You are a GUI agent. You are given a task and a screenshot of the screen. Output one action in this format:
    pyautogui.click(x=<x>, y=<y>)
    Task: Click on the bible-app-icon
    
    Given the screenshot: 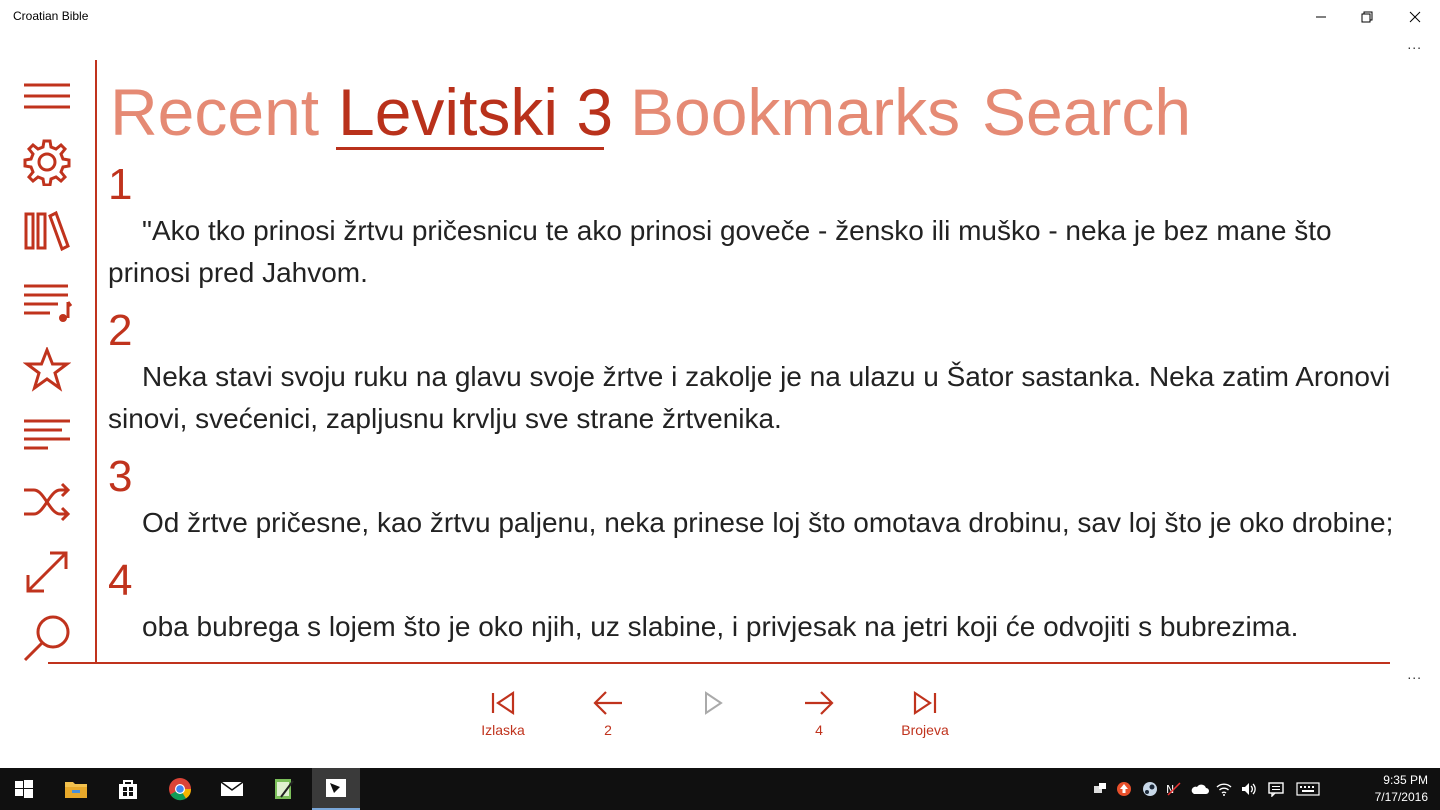 What is the action you would take?
    pyautogui.click(x=336, y=788)
    